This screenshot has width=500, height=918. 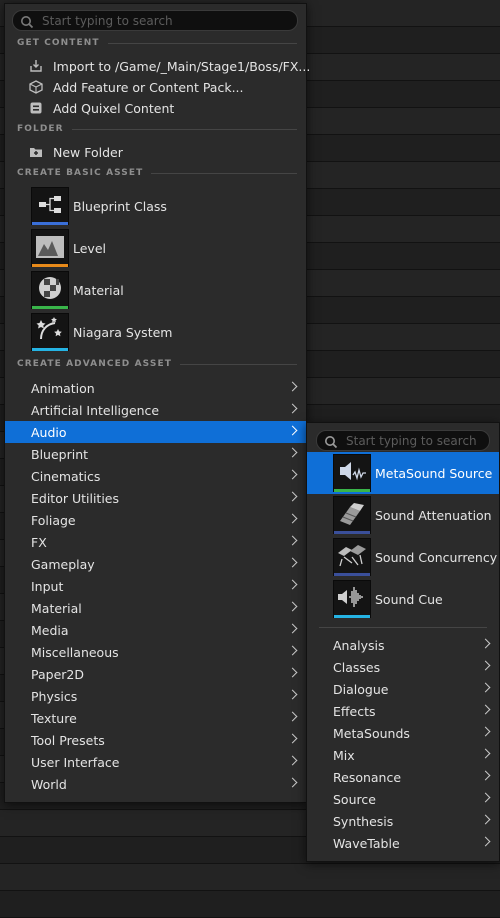 What do you see at coordinates (49, 432) in the screenshot?
I see `category-label: Audio` at bounding box center [49, 432].